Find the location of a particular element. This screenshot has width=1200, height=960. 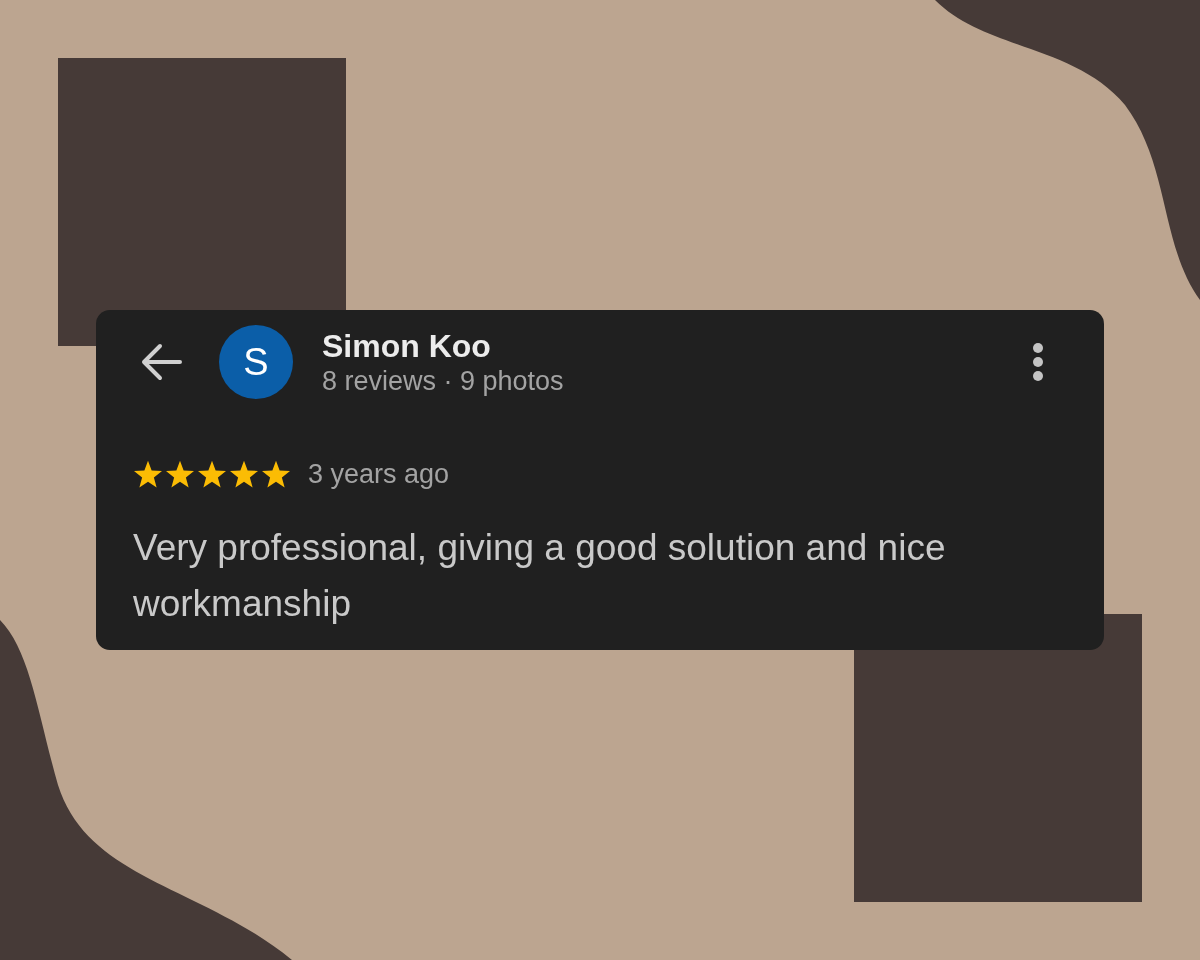

review-text: Very professional, giving a good solution and nice workmanship is located at coordinates (540, 576).